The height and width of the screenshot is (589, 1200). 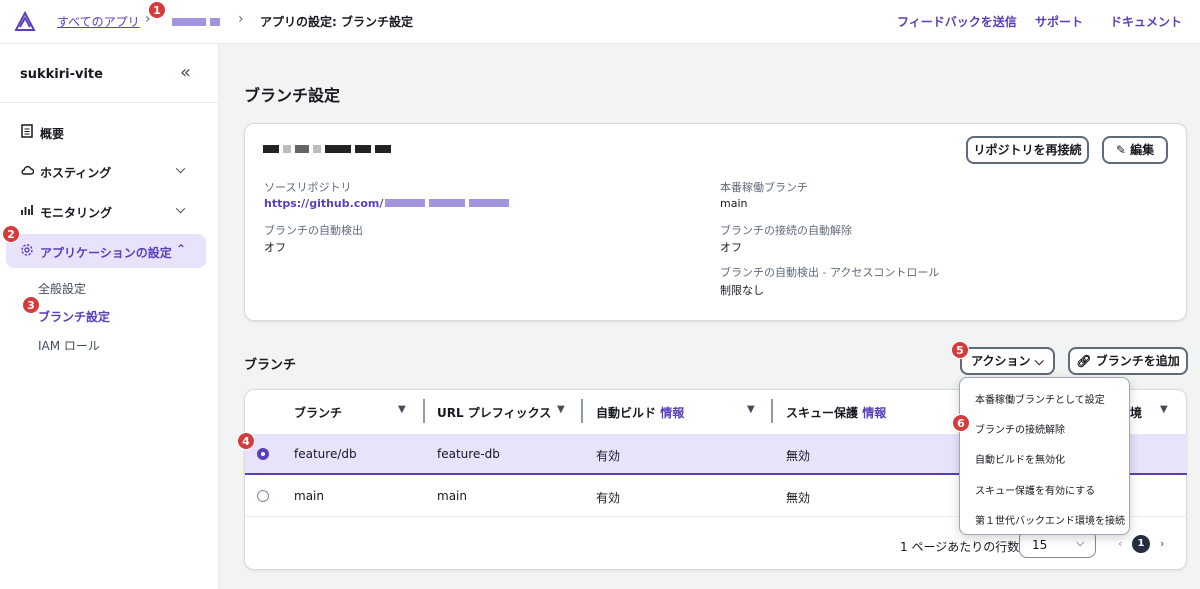 What do you see at coordinates (1027, 150) in the screenshot?
I see `reconnect-repository-button: リポジトリを再接続` at bounding box center [1027, 150].